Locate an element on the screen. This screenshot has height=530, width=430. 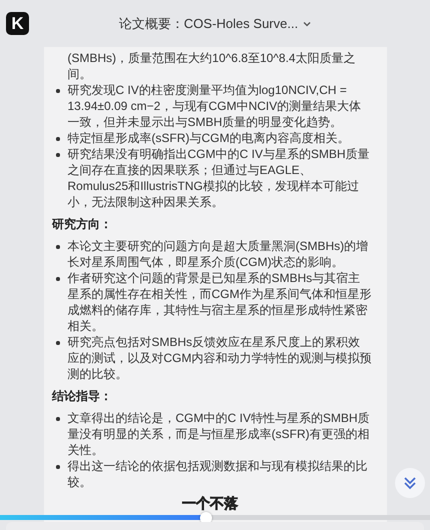
list-item-text: 文章得出的结论是，CGM中的C IV特性与星系的SMBH质量没有明显的关系，而是与恒星形成率(sSFR)有更强的相关性。 is located at coordinates (219, 434).